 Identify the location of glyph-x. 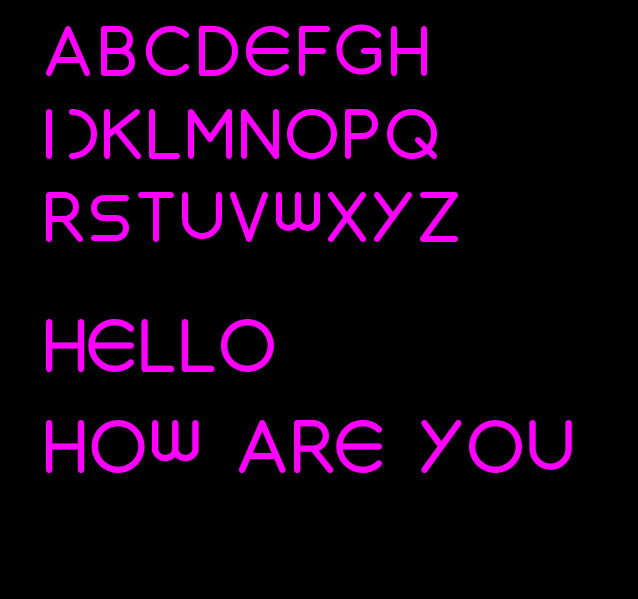
(347, 217).